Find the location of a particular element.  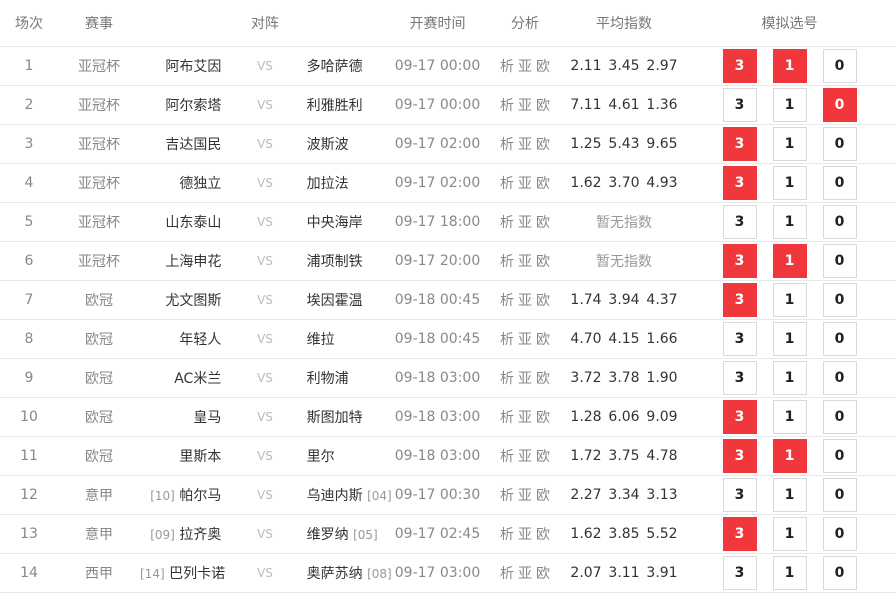

home-team: 上海申花 is located at coordinates (193, 262).